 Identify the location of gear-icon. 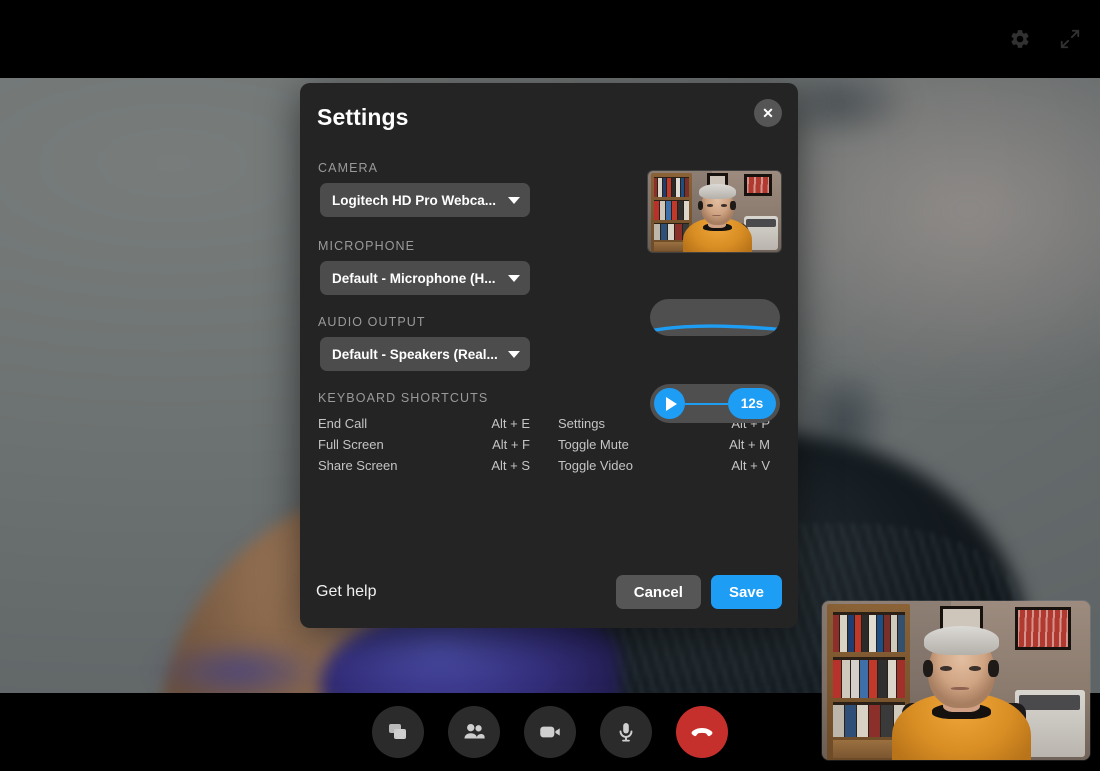
(1020, 39).